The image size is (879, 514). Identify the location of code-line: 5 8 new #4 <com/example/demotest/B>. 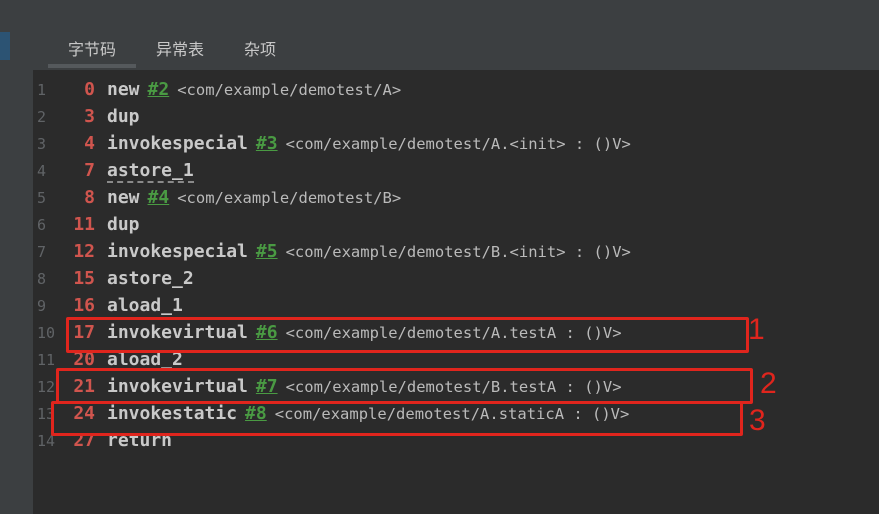
(456, 198).